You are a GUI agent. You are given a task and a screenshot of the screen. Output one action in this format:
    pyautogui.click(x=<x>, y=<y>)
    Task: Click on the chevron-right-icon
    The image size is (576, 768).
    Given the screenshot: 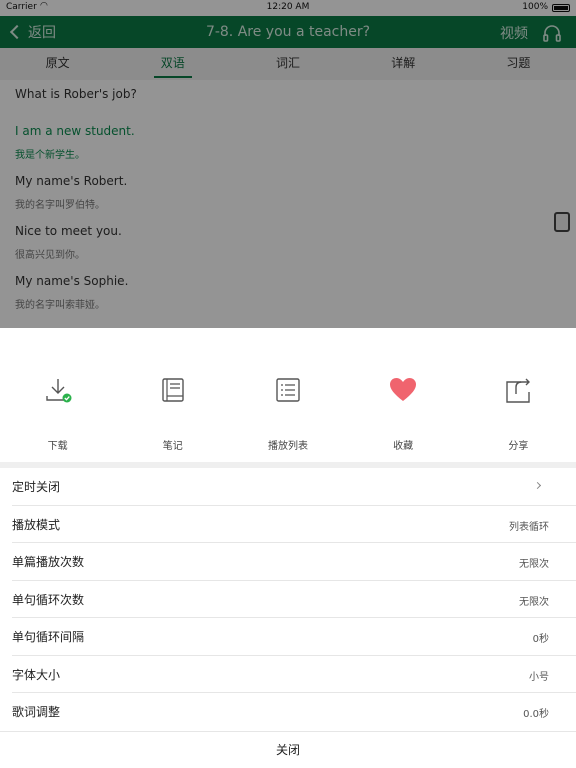 What is the action you would take?
    pyautogui.click(x=537, y=485)
    